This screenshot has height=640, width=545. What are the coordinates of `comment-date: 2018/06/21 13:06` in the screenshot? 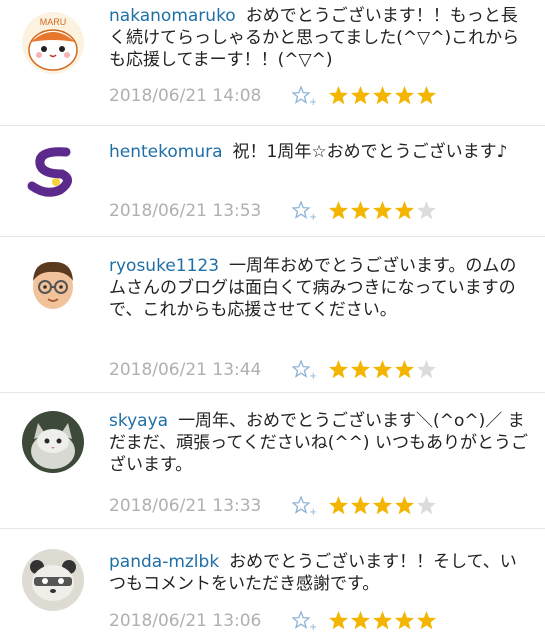 It's located at (185, 621).